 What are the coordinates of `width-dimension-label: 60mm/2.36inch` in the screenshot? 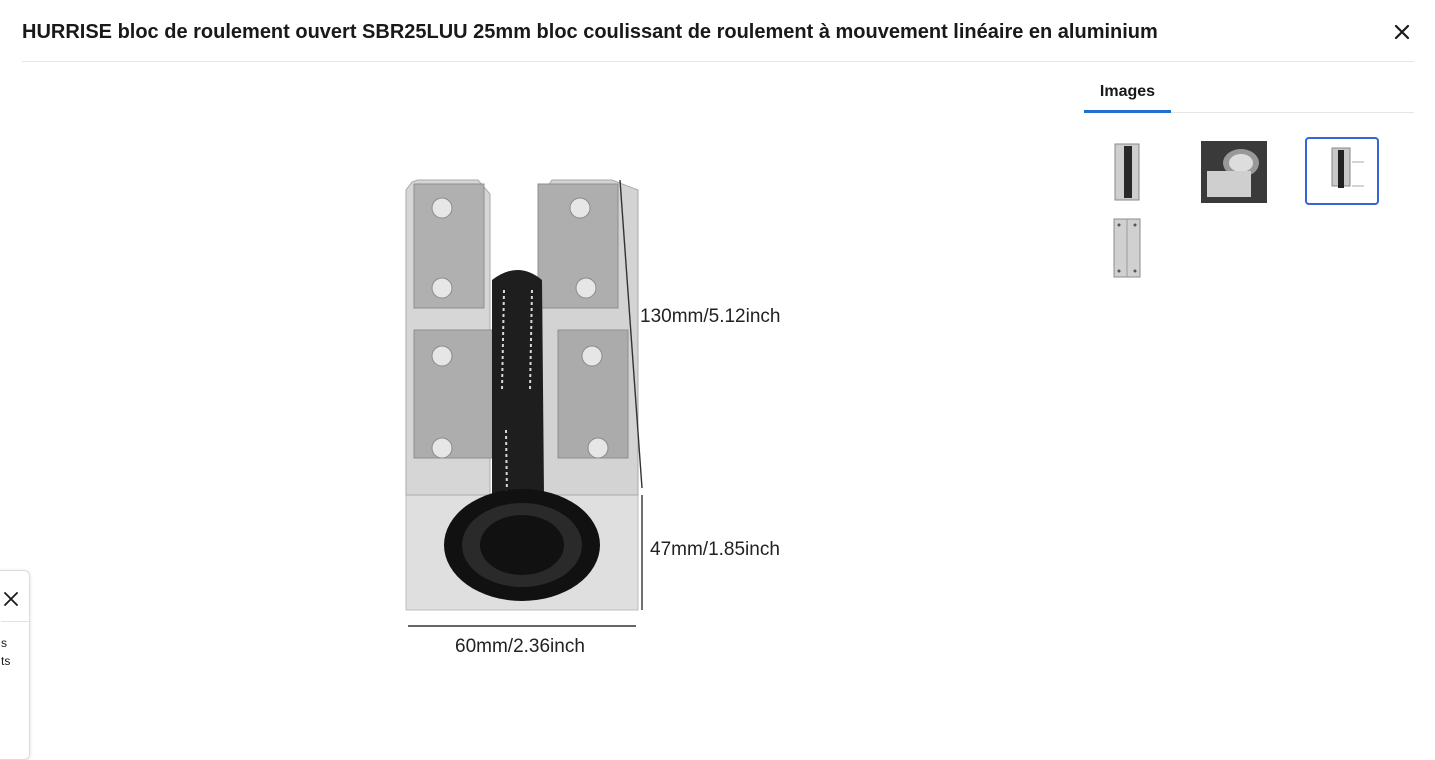 It's located at (520, 646).